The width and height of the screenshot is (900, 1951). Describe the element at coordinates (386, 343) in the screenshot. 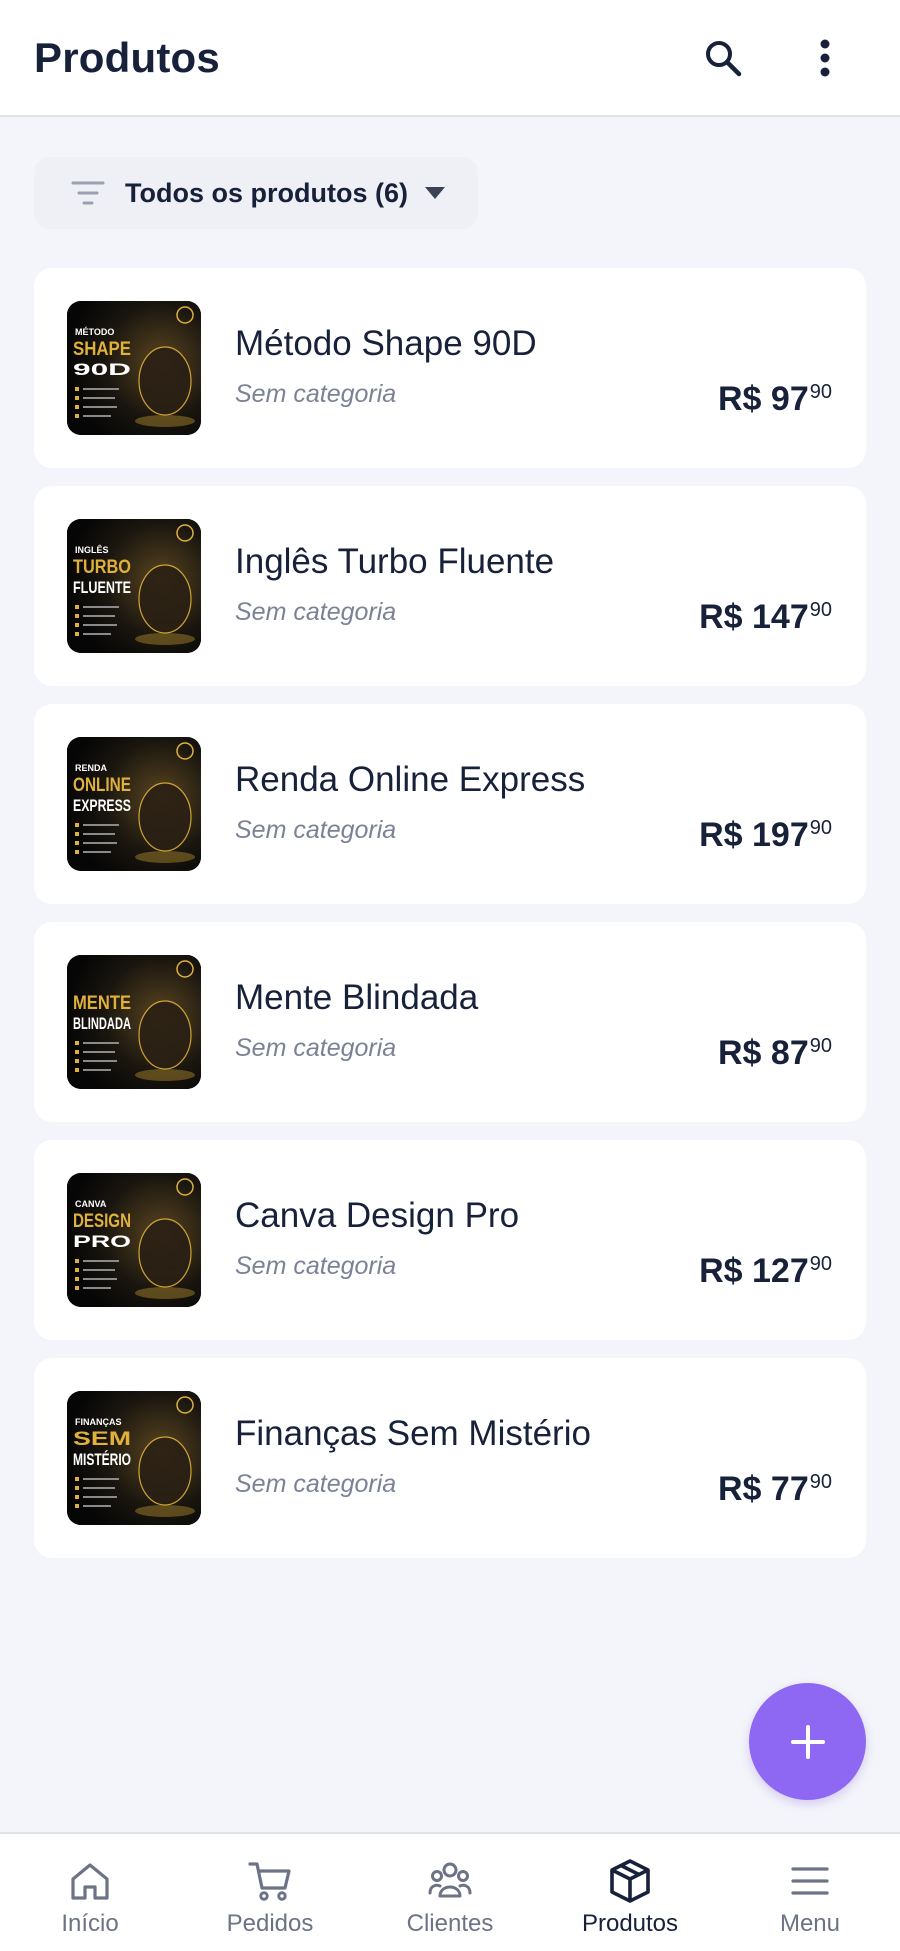

I see `product-name: Método Shape 90D` at that location.